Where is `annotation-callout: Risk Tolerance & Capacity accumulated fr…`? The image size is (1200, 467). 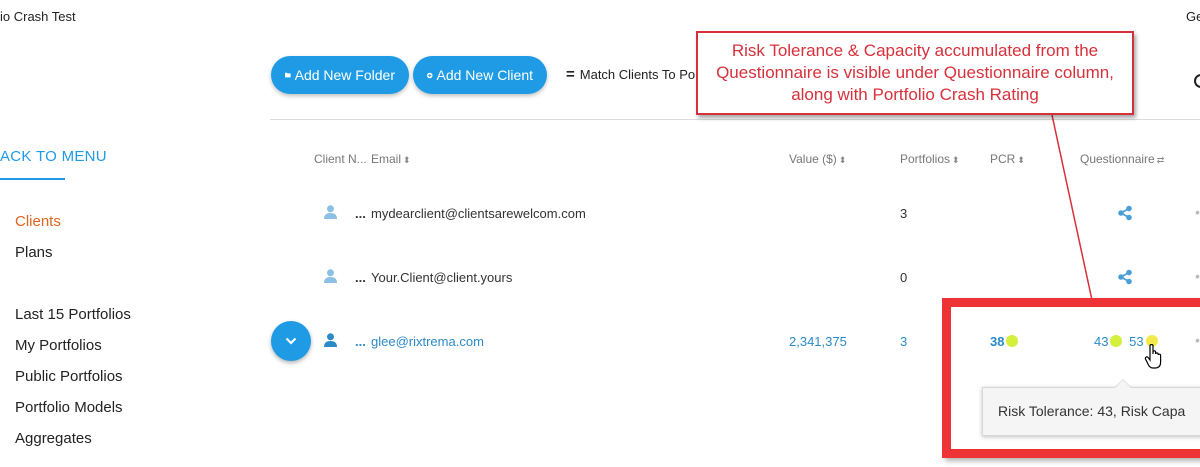 annotation-callout: Risk Tolerance & Capacity accumulated fr… is located at coordinates (915, 73).